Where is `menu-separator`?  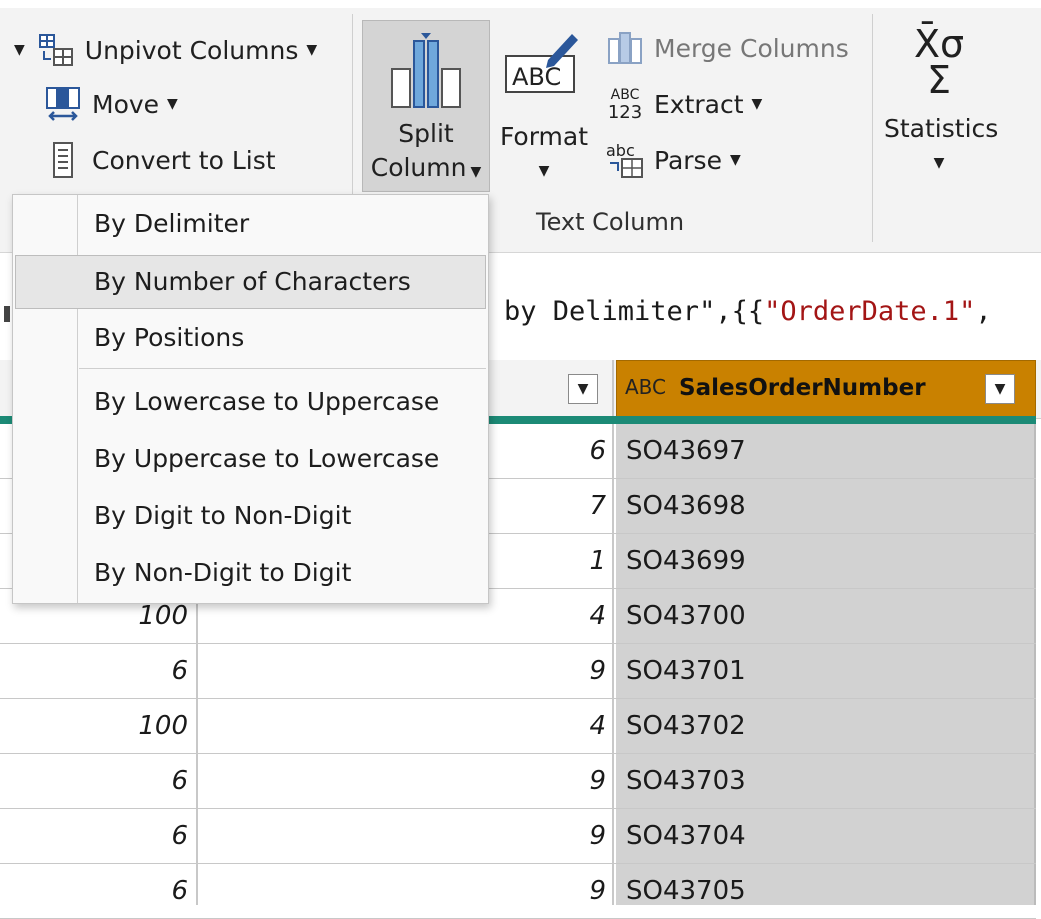 menu-separator is located at coordinates (282, 368).